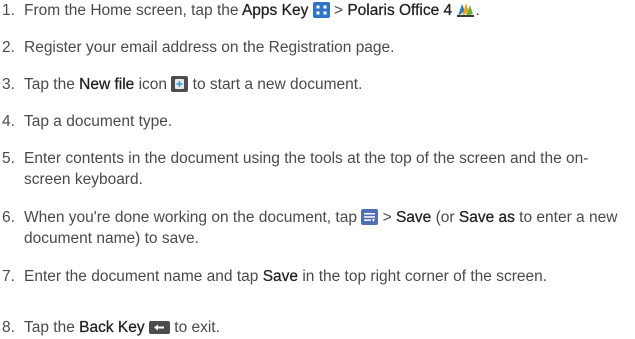 This screenshot has width=635, height=339. Describe the element at coordinates (8, 121) in the screenshot. I see `step-number: 4.` at that location.